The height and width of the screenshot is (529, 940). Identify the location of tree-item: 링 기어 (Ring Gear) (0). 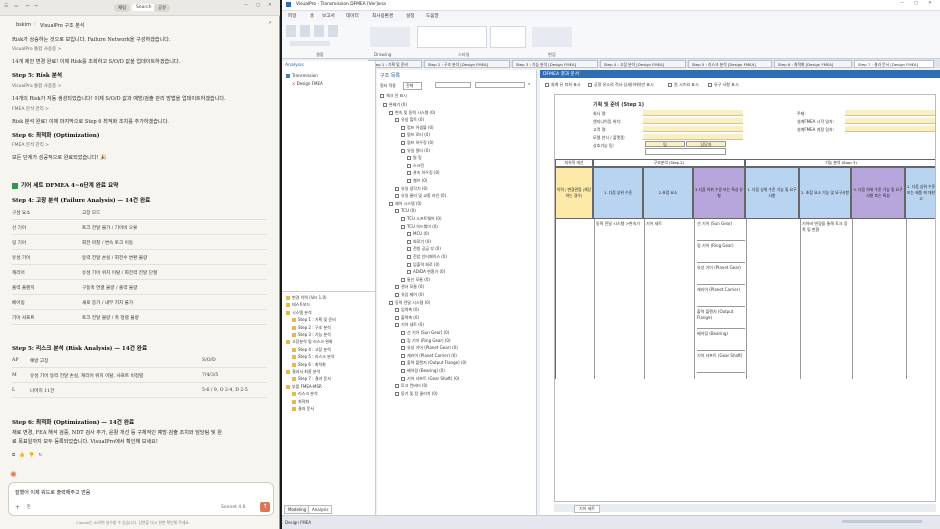
(426, 341).